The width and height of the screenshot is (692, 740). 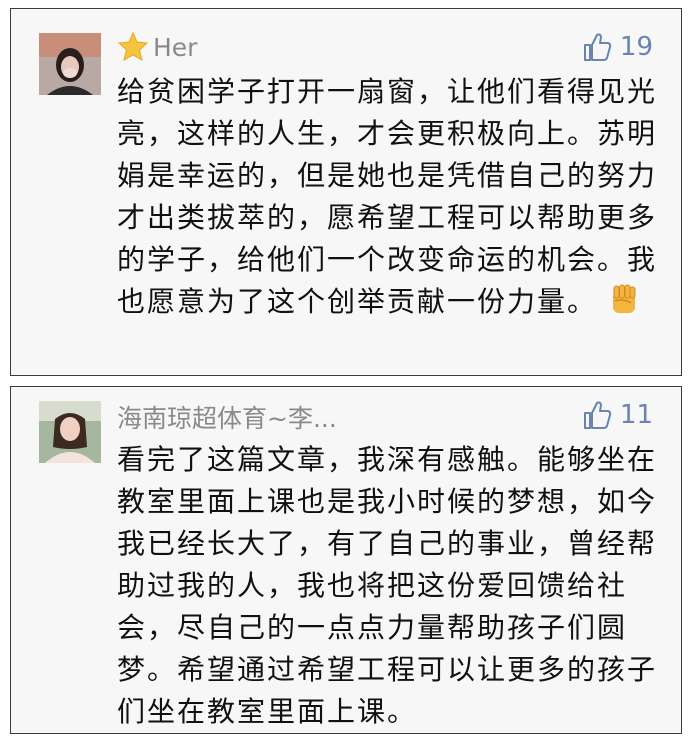 I want to click on comment-username: Her, so click(x=157, y=47).